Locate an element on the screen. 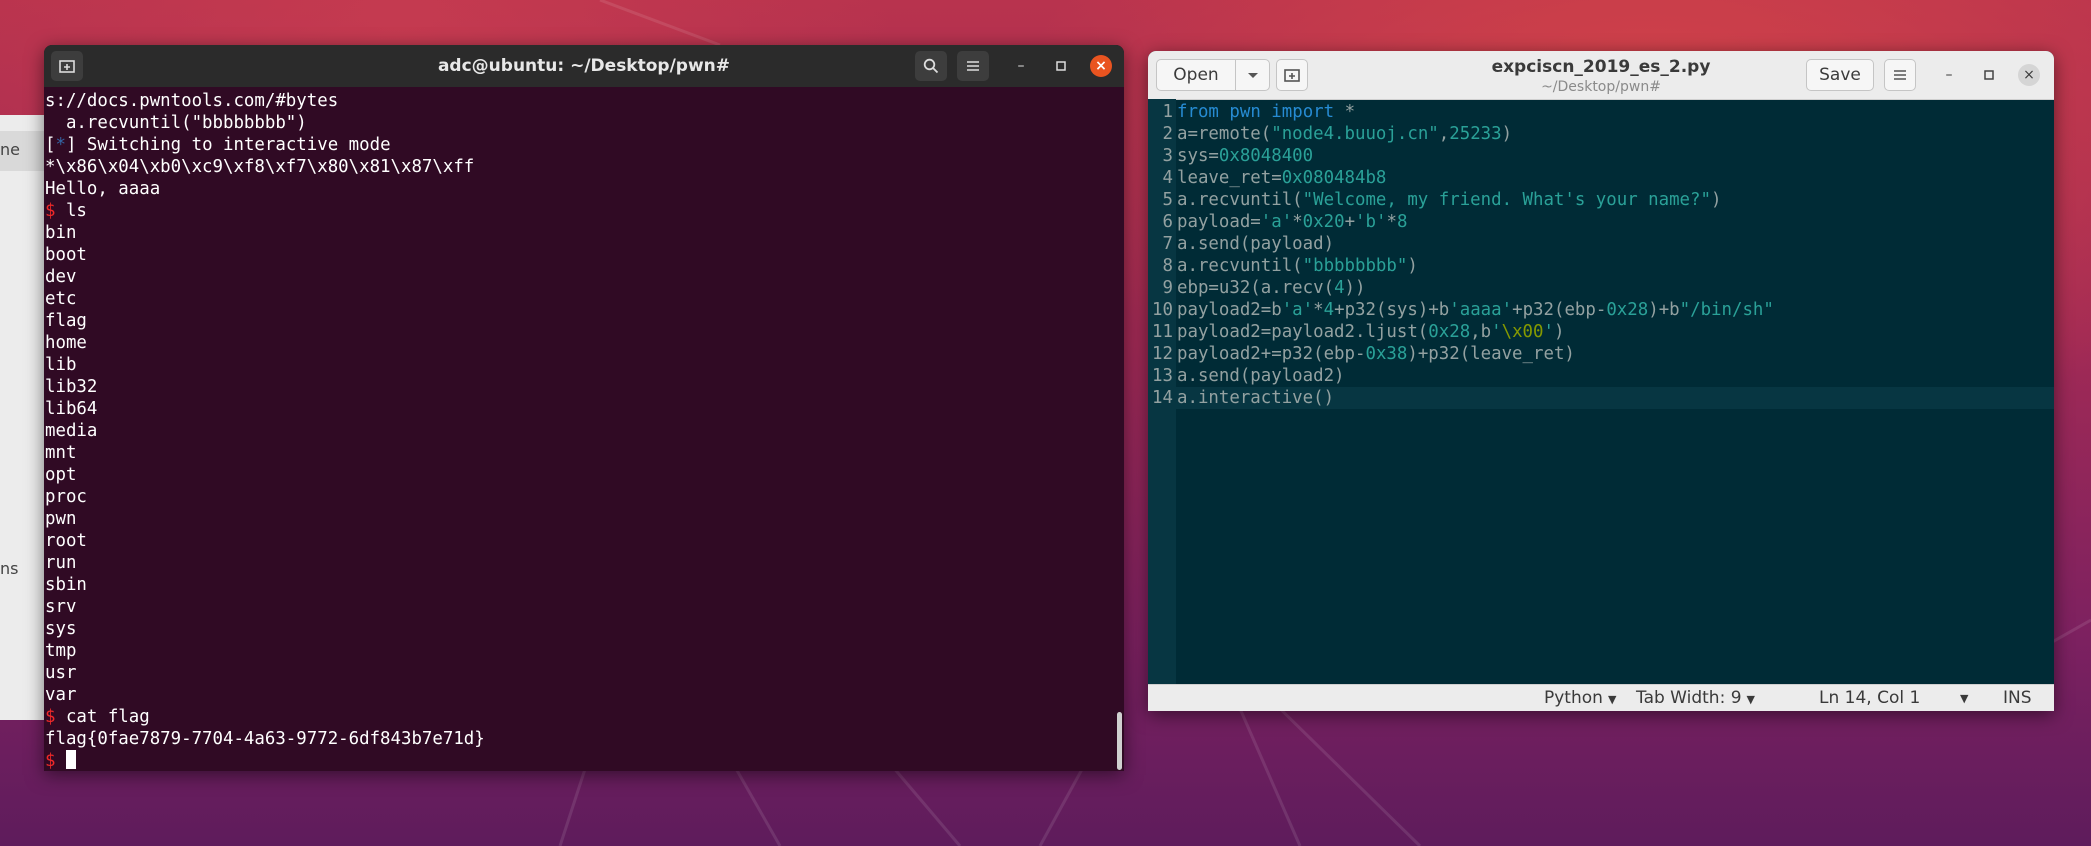  code-line: 1 from pwn import * is located at coordinates (1601, 112).